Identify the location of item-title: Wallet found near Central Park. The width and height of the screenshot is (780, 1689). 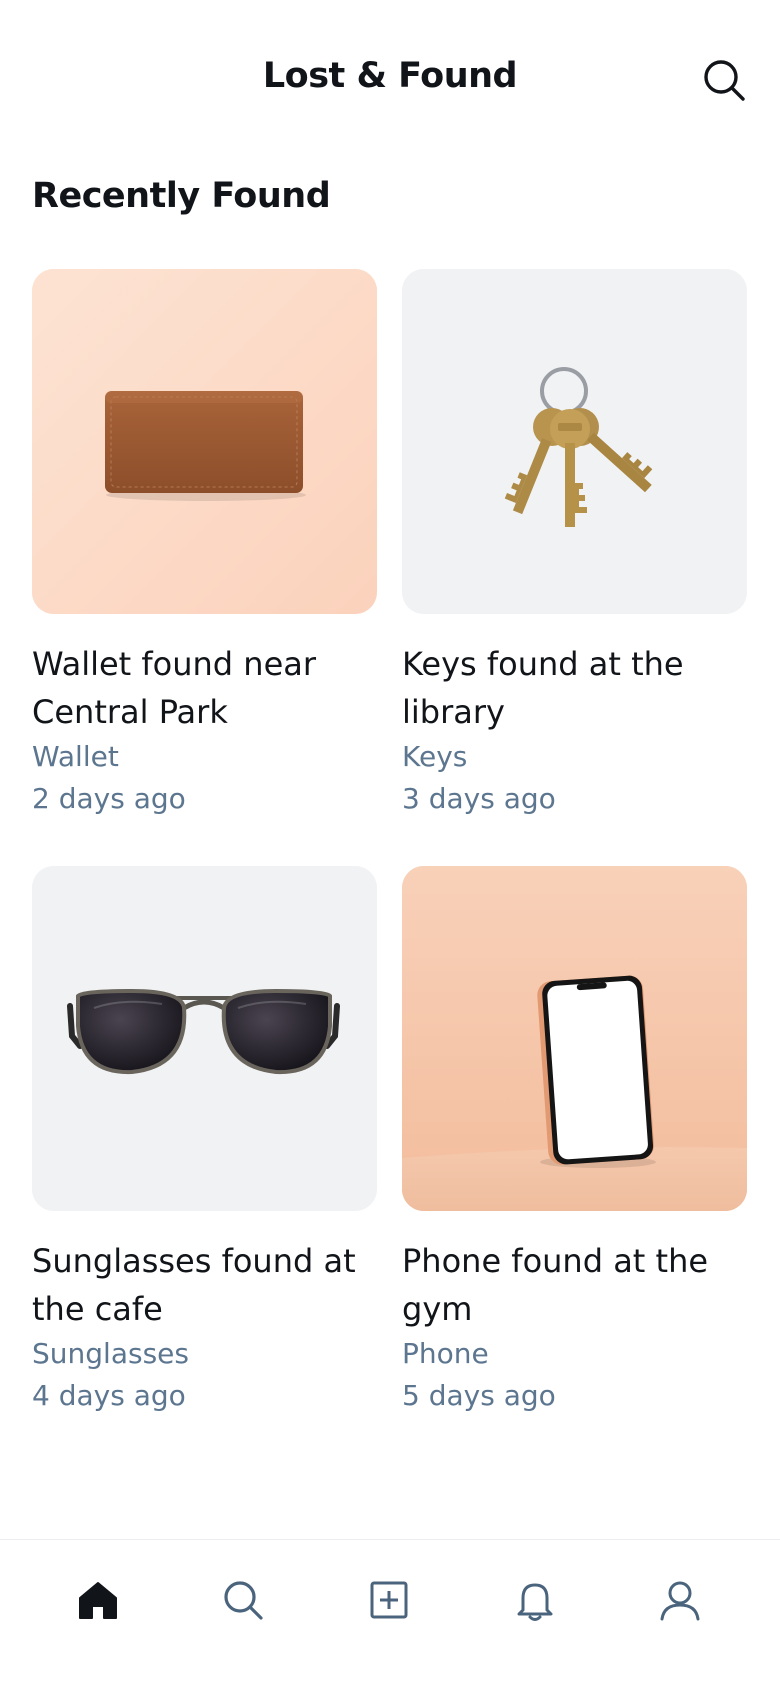
(204, 688).